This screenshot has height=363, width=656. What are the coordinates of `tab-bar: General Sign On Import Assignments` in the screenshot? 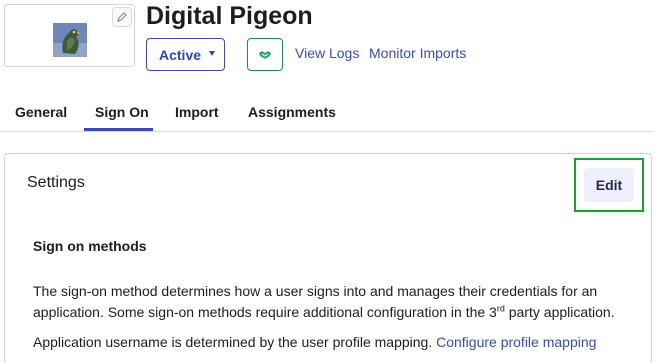 It's located at (326, 114).